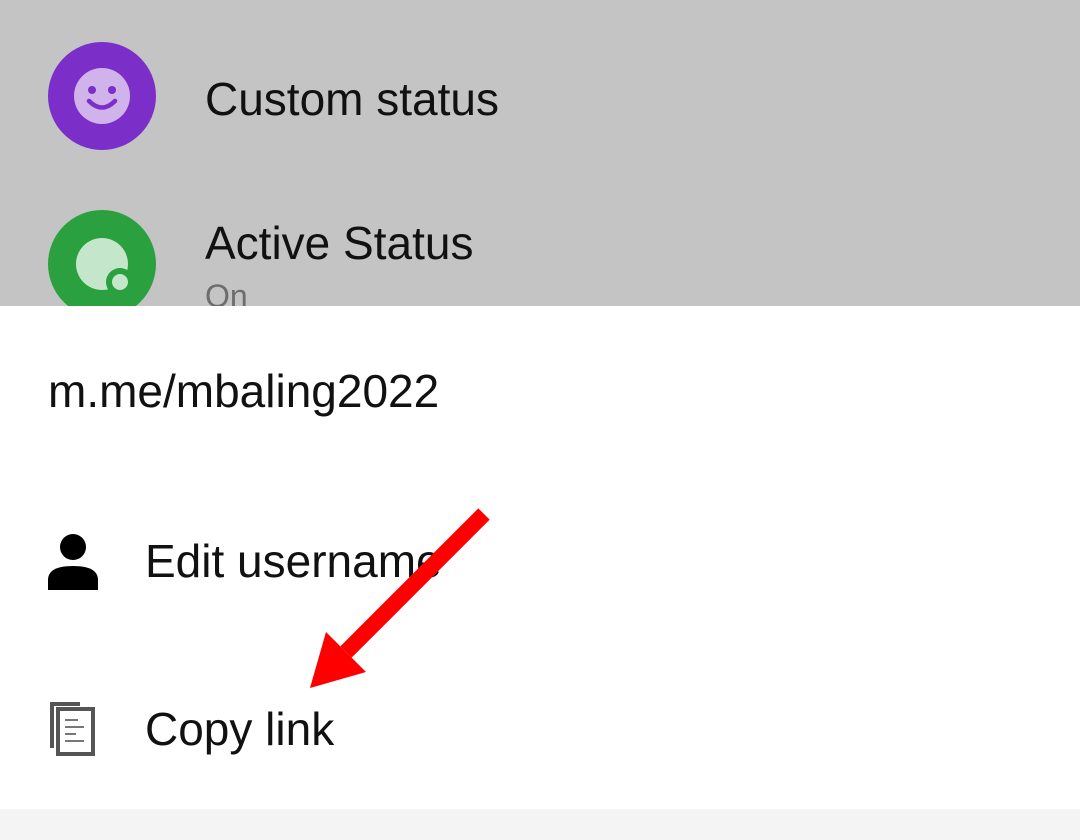 The height and width of the screenshot is (840, 1080). What do you see at coordinates (102, 96) in the screenshot?
I see `smiley-icon` at bounding box center [102, 96].